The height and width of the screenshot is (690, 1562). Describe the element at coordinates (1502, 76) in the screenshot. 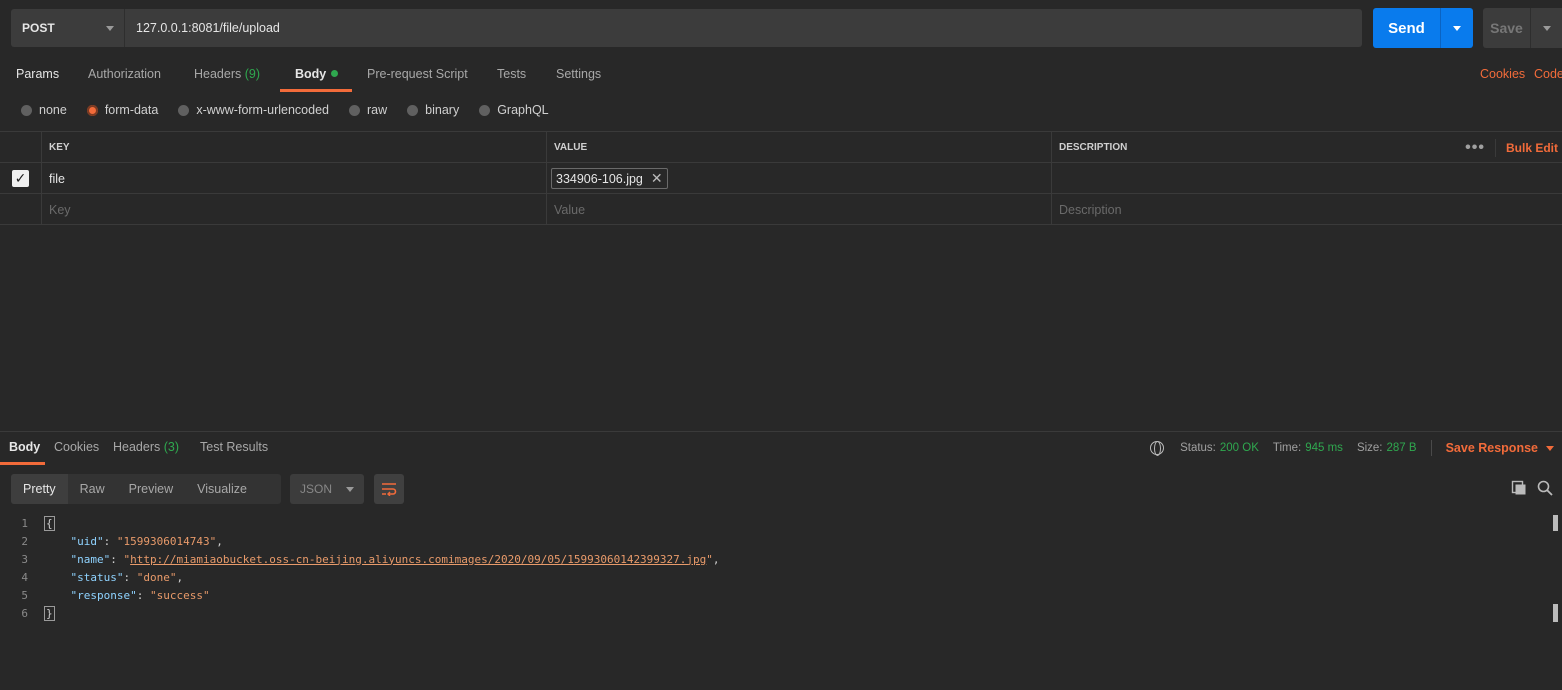

I see `cookies-link: Cookies` at that location.